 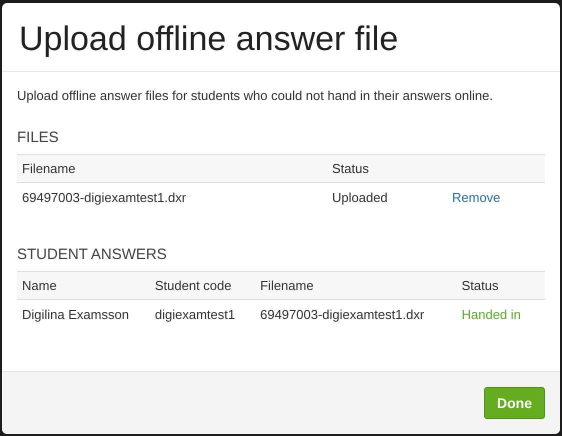 What do you see at coordinates (255, 95) in the screenshot?
I see `description-text: Upload offline answer files for students who could not hand in their answers online.` at bounding box center [255, 95].